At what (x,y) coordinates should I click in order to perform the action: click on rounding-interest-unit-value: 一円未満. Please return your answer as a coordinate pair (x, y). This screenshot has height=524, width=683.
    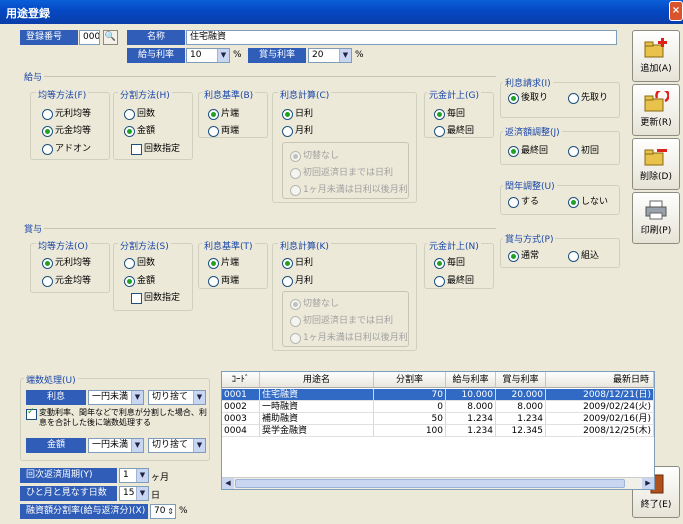
    Looking at the image, I should click on (110, 397).